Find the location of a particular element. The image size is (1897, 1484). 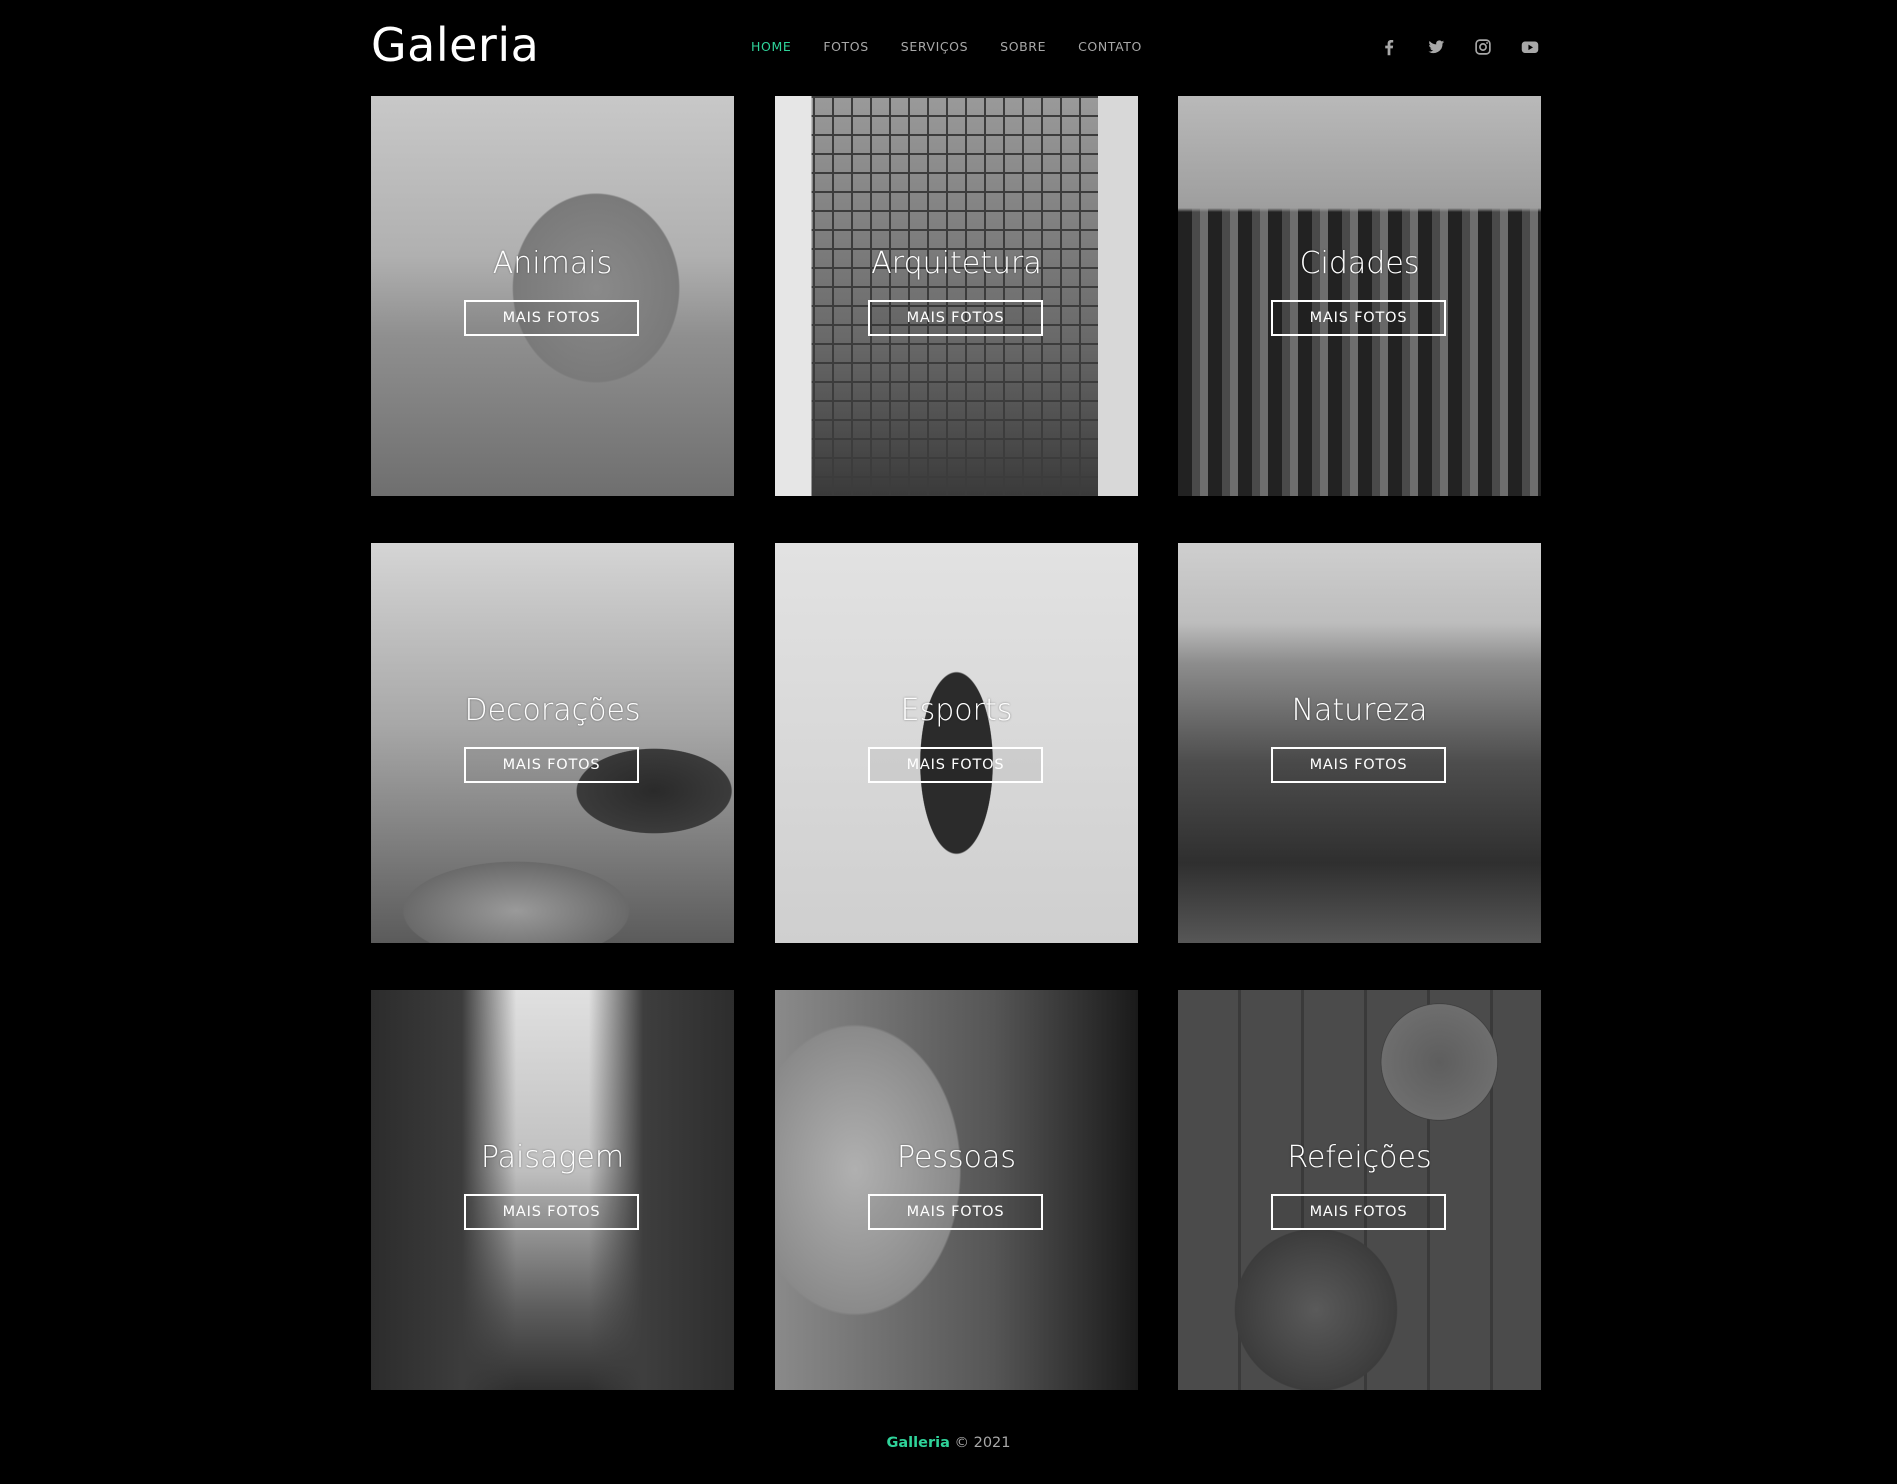

tile-title: Cidades is located at coordinates (1359, 263).